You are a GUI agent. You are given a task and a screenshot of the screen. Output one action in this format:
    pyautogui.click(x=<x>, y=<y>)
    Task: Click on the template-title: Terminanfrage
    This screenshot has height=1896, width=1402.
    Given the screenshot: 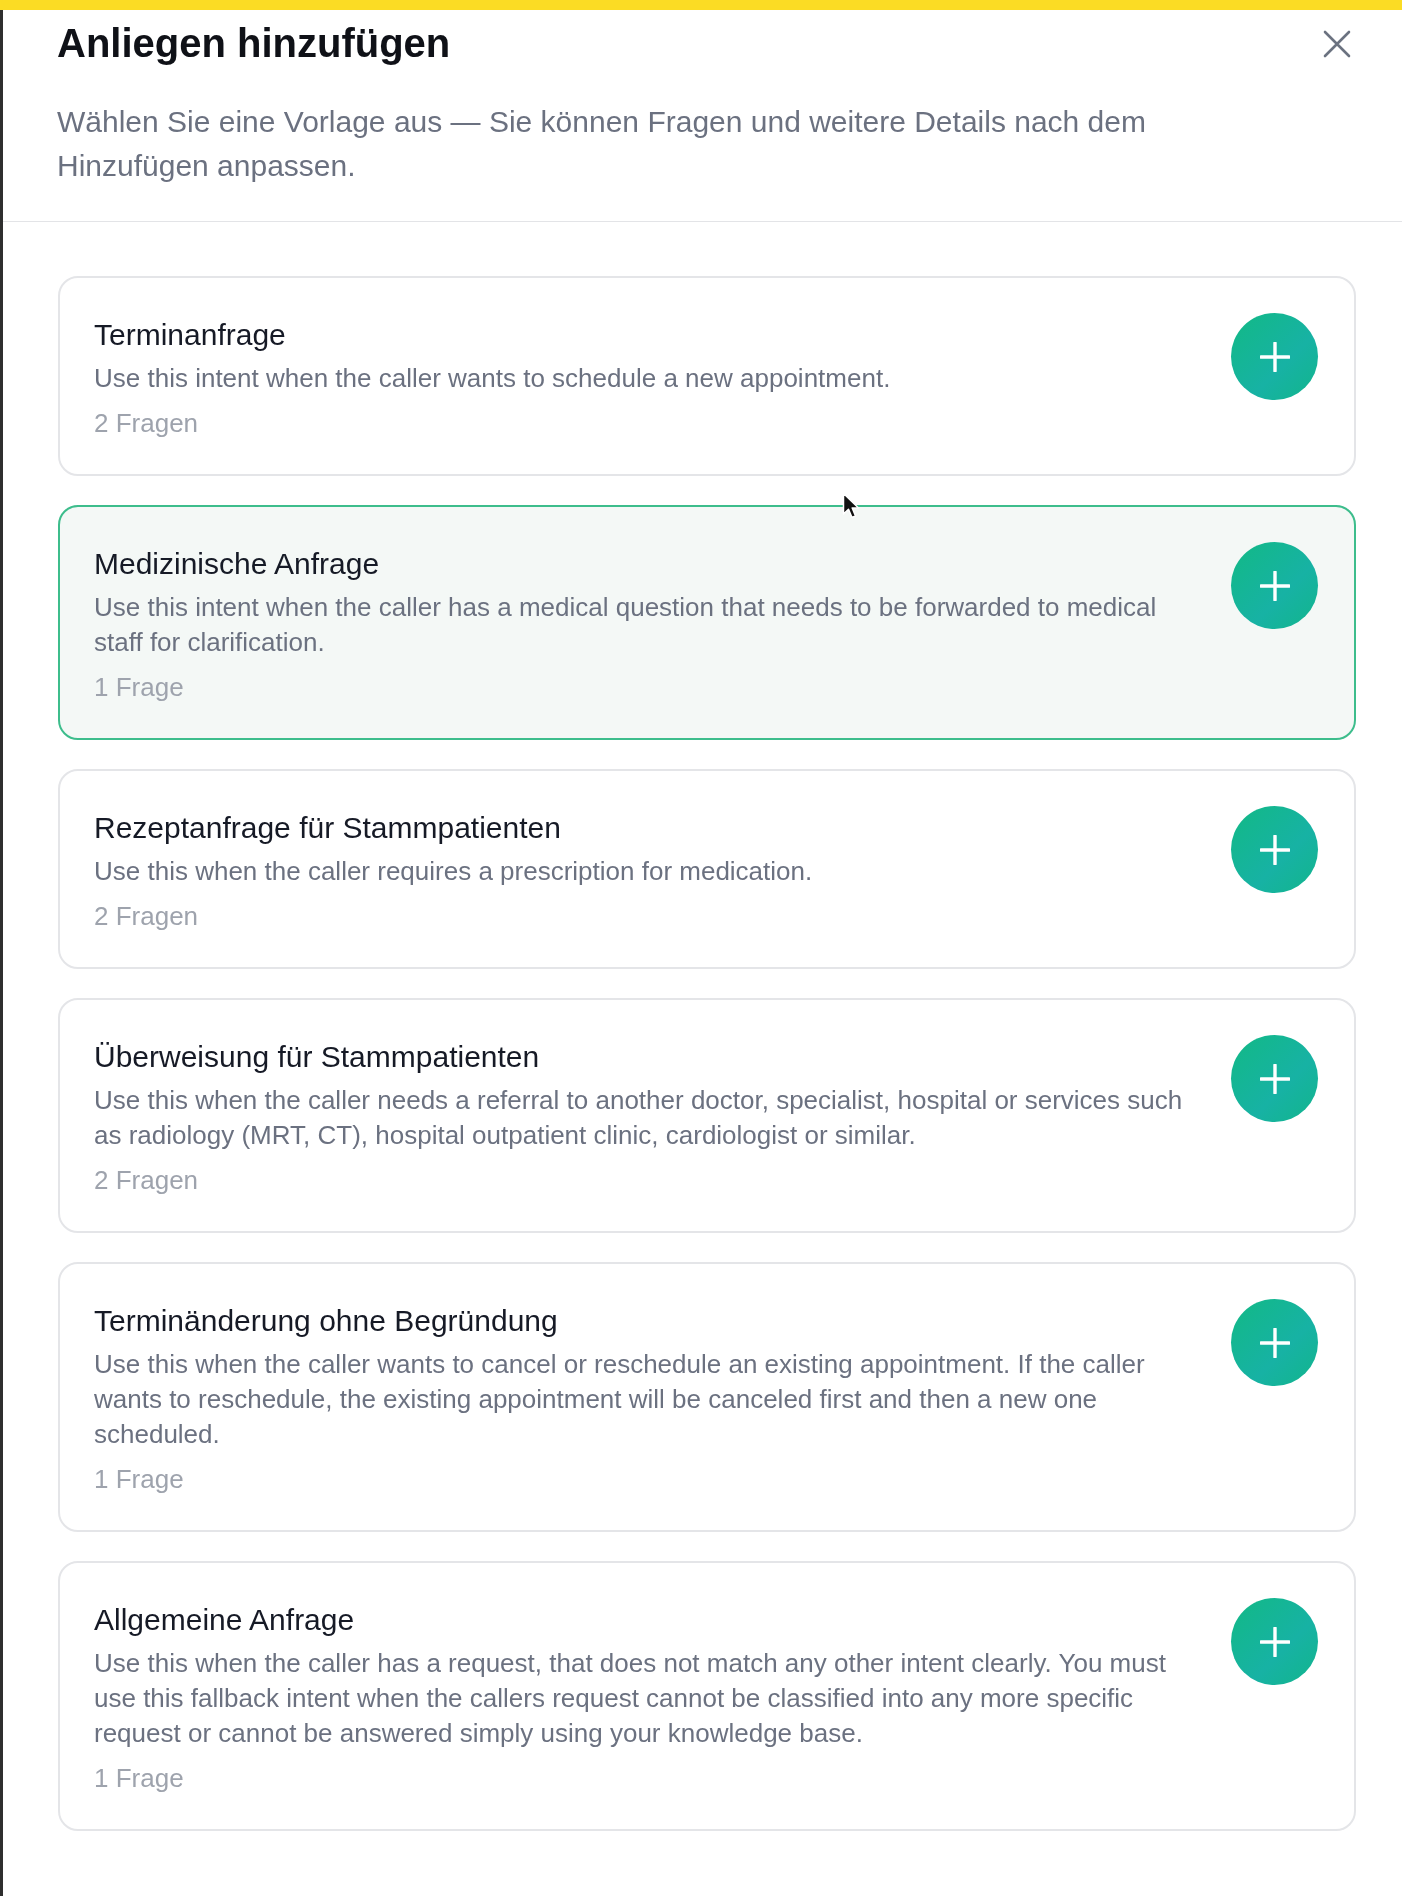 What is the action you would take?
    pyautogui.click(x=190, y=335)
    